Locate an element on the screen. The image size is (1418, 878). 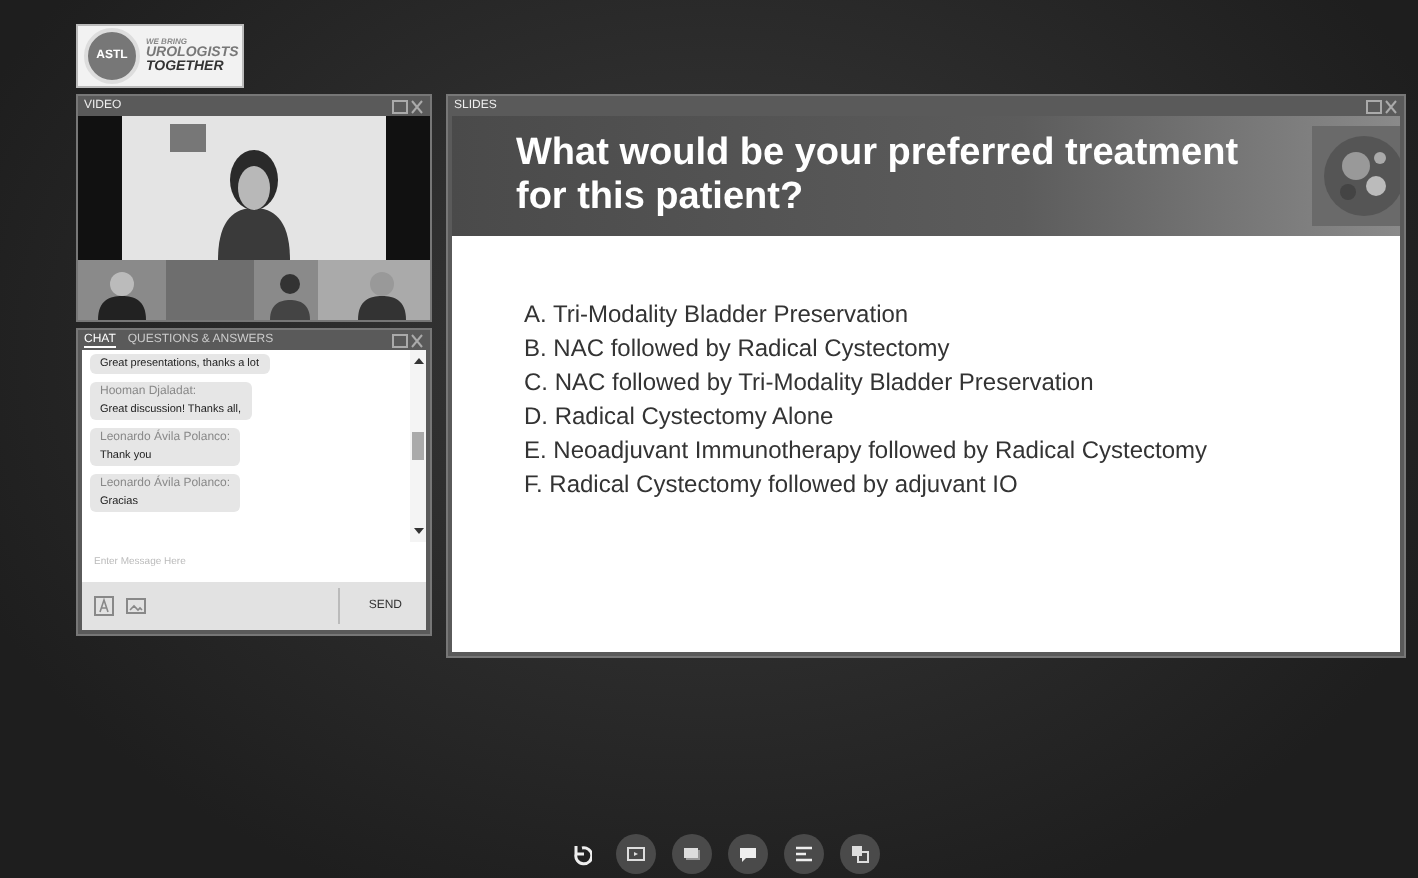
image-icon is located at coordinates (136, 606).